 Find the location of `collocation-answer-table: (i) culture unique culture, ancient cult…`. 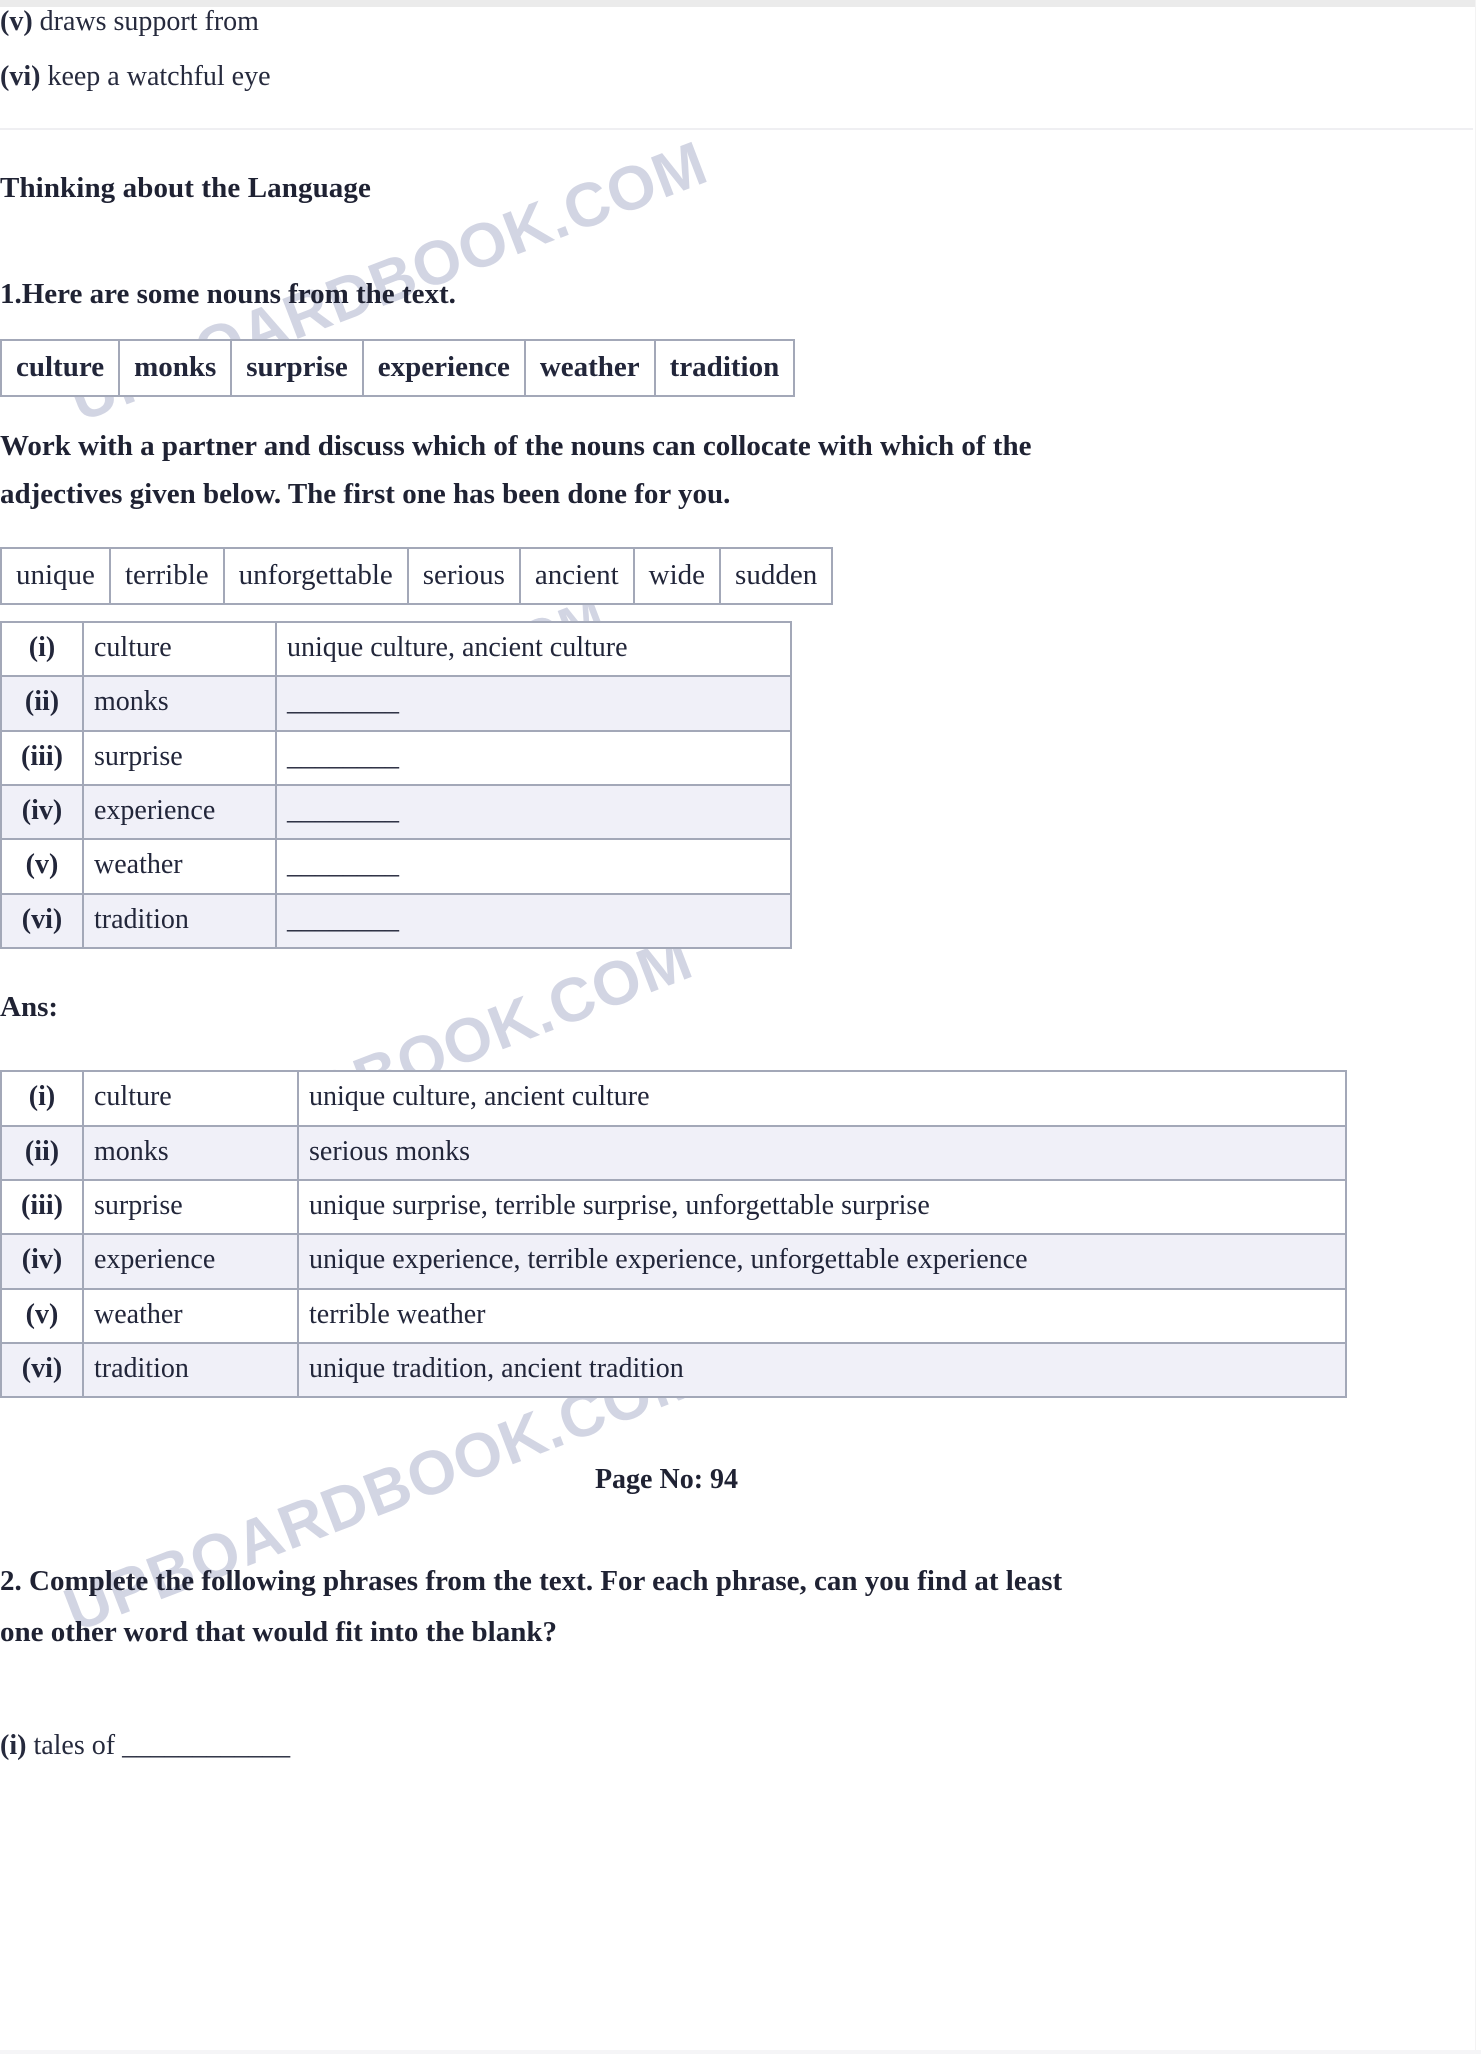

collocation-answer-table: (i) culture unique culture, ancient cult… is located at coordinates (673, 1234).